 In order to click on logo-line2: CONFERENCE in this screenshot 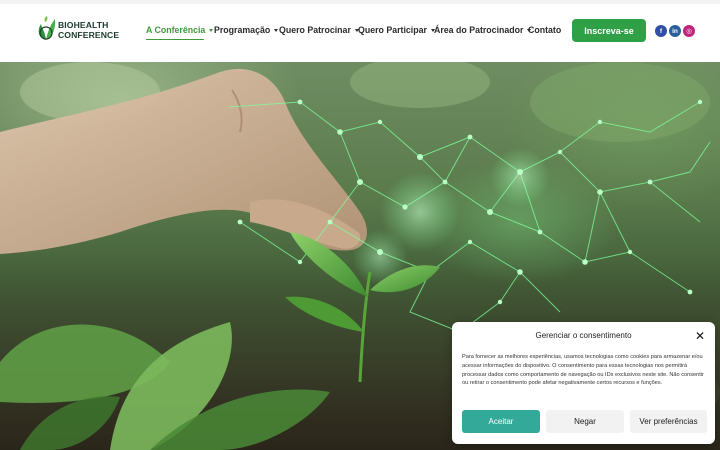, I will do `click(89, 34)`.